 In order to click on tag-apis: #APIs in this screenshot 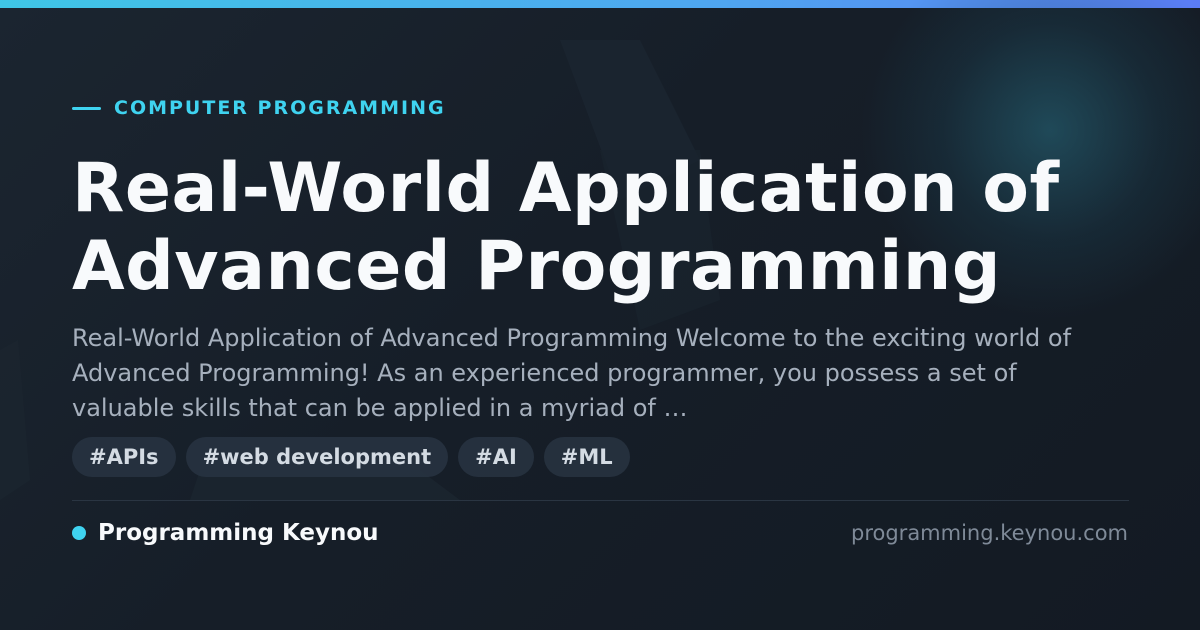, I will do `click(124, 457)`.